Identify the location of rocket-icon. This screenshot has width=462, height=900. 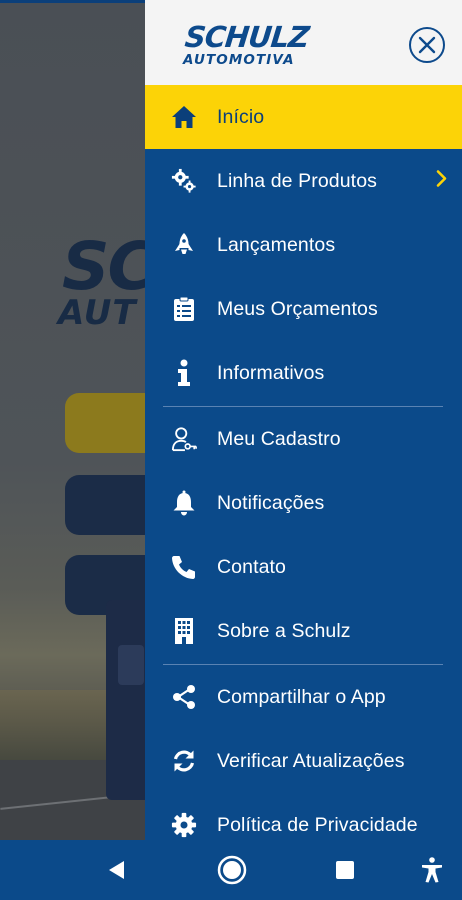
(184, 245).